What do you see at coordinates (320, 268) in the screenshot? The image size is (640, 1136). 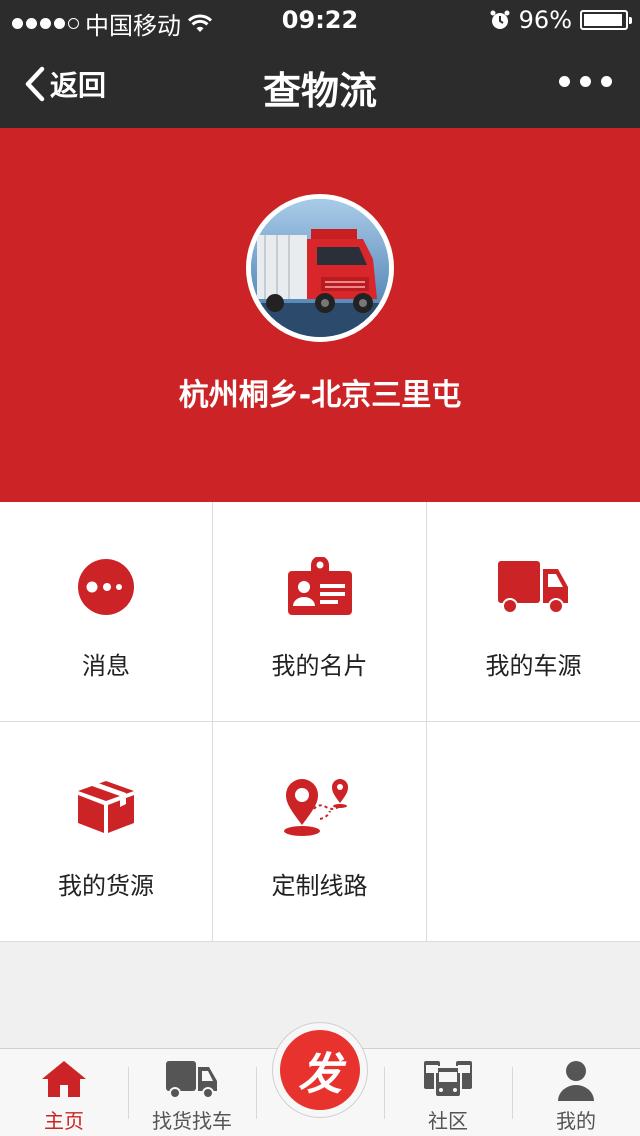 I see `truck-photo-avatar` at bounding box center [320, 268].